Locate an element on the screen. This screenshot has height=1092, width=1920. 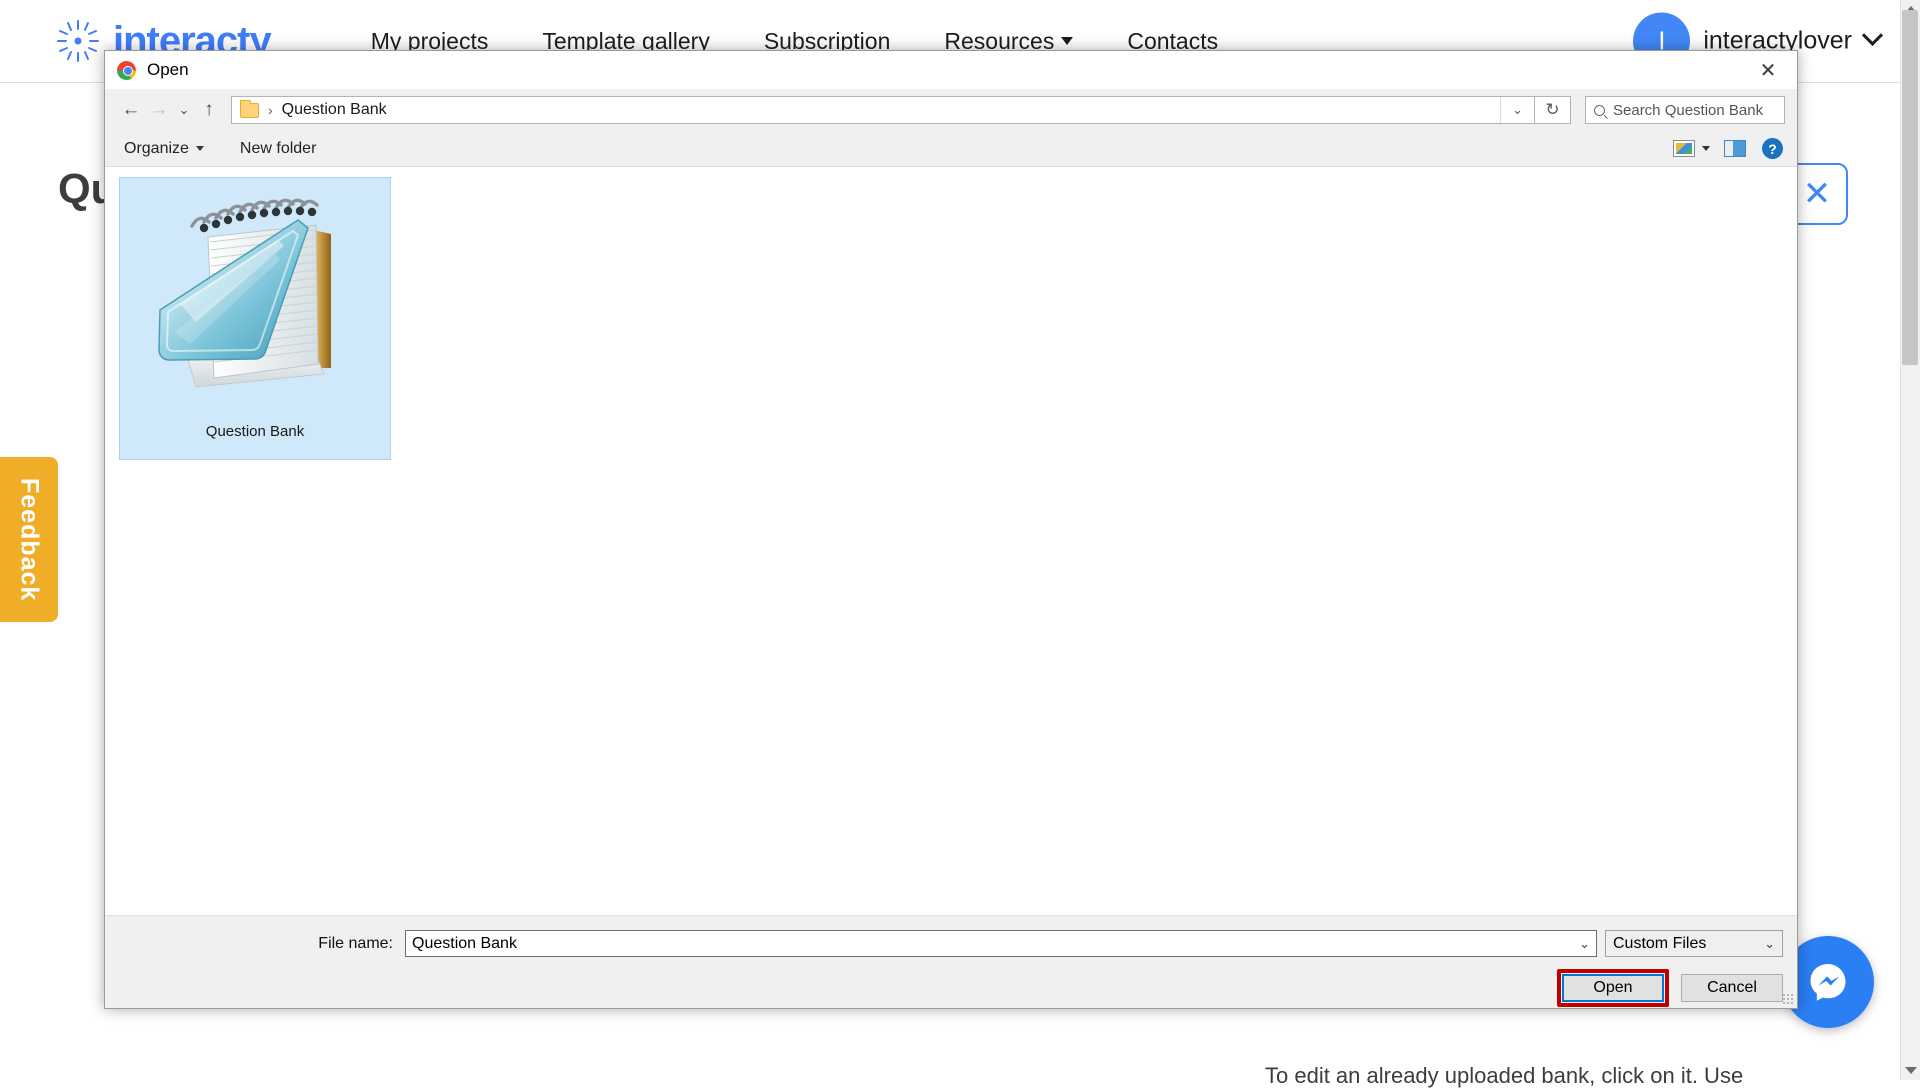
file-type-value: Custom Files is located at coordinates (1659, 944).